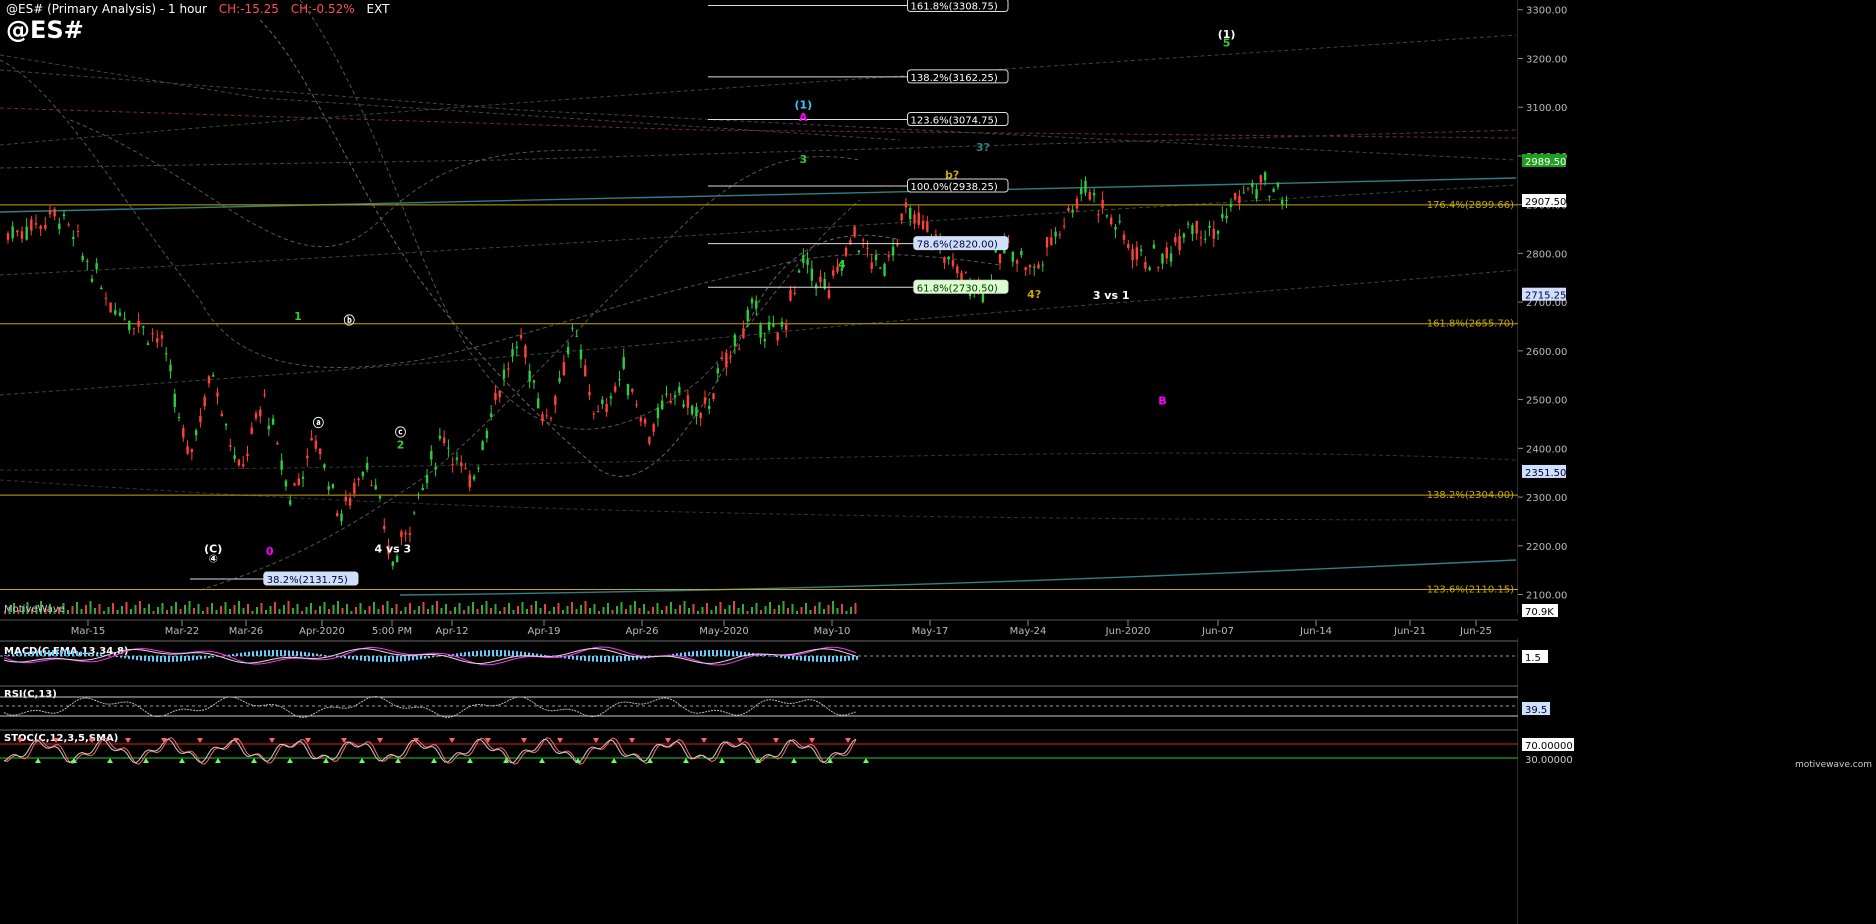  I want to click on volume-badge-text: 70.9K, so click(1539, 612).